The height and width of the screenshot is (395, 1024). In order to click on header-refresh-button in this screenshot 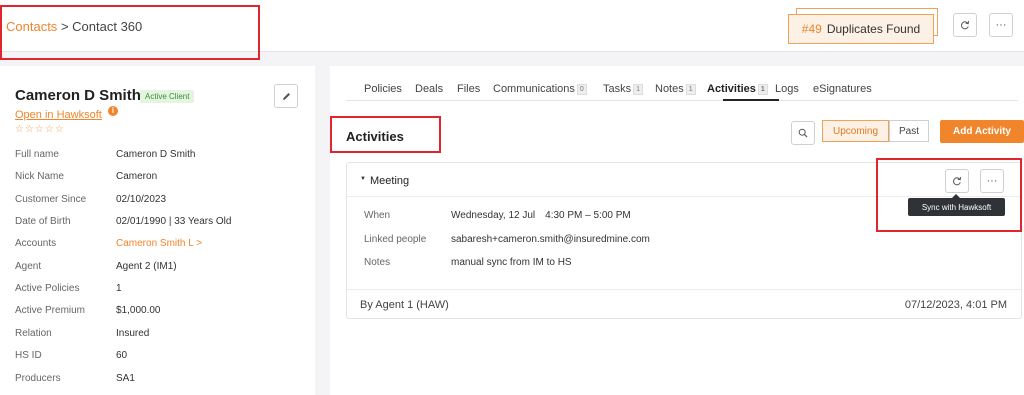, I will do `click(965, 25)`.